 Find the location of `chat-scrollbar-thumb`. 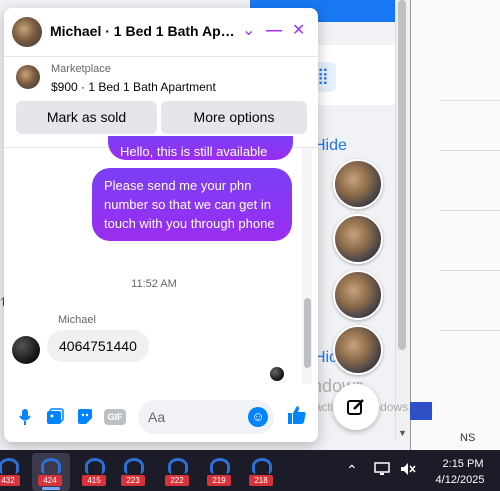

chat-scrollbar-thumb is located at coordinates (307, 333).